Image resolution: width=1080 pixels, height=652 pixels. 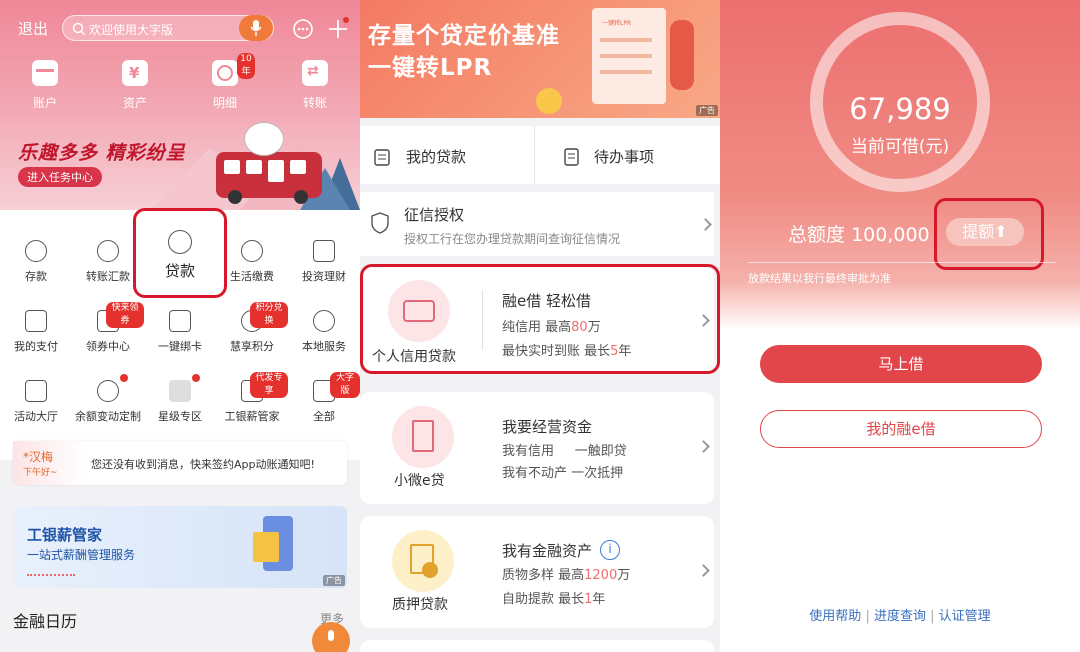 I want to click on grid-label: 存款, so click(x=36, y=276).